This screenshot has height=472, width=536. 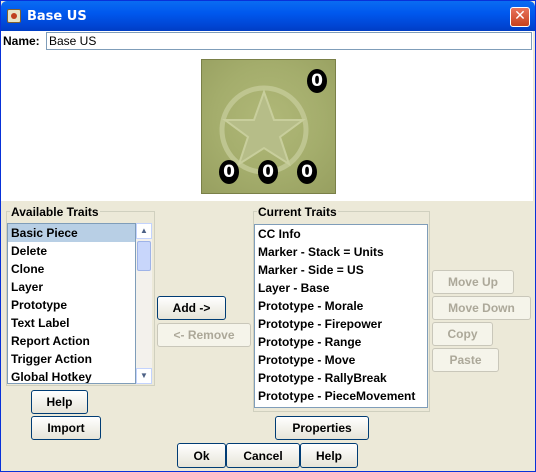 What do you see at coordinates (289, 41) in the screenshot?
I see `name-input` at bounding box center [289, 41].